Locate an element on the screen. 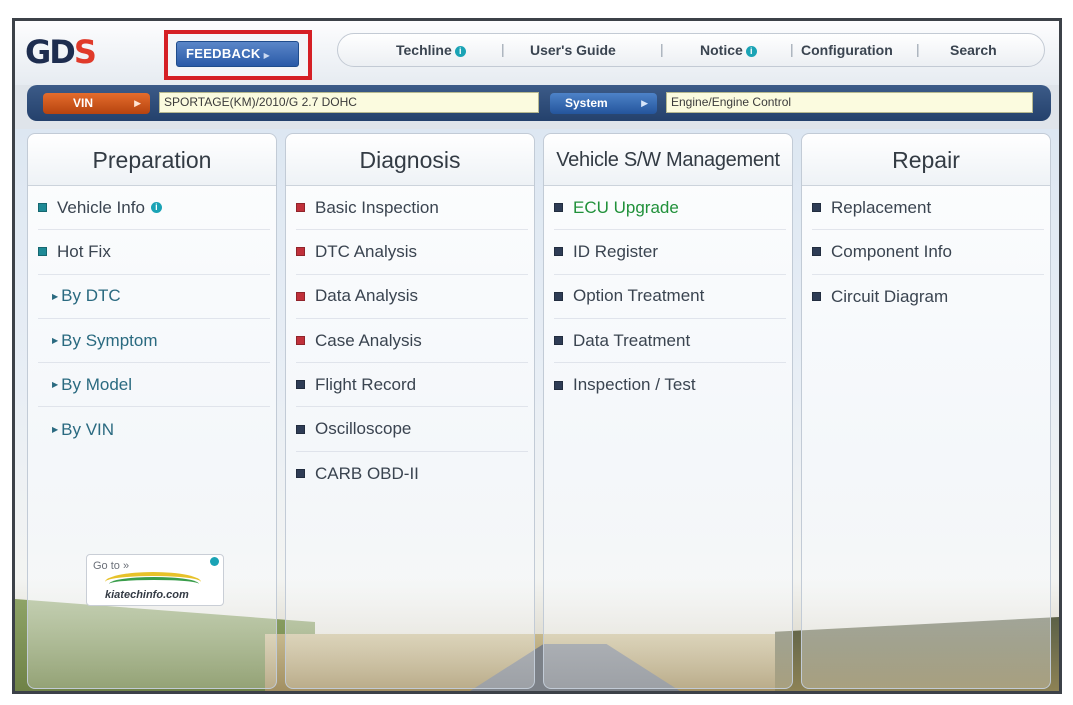 This screenshot has width=1073, height=705. info-icon is located at coordinates (214, 561).